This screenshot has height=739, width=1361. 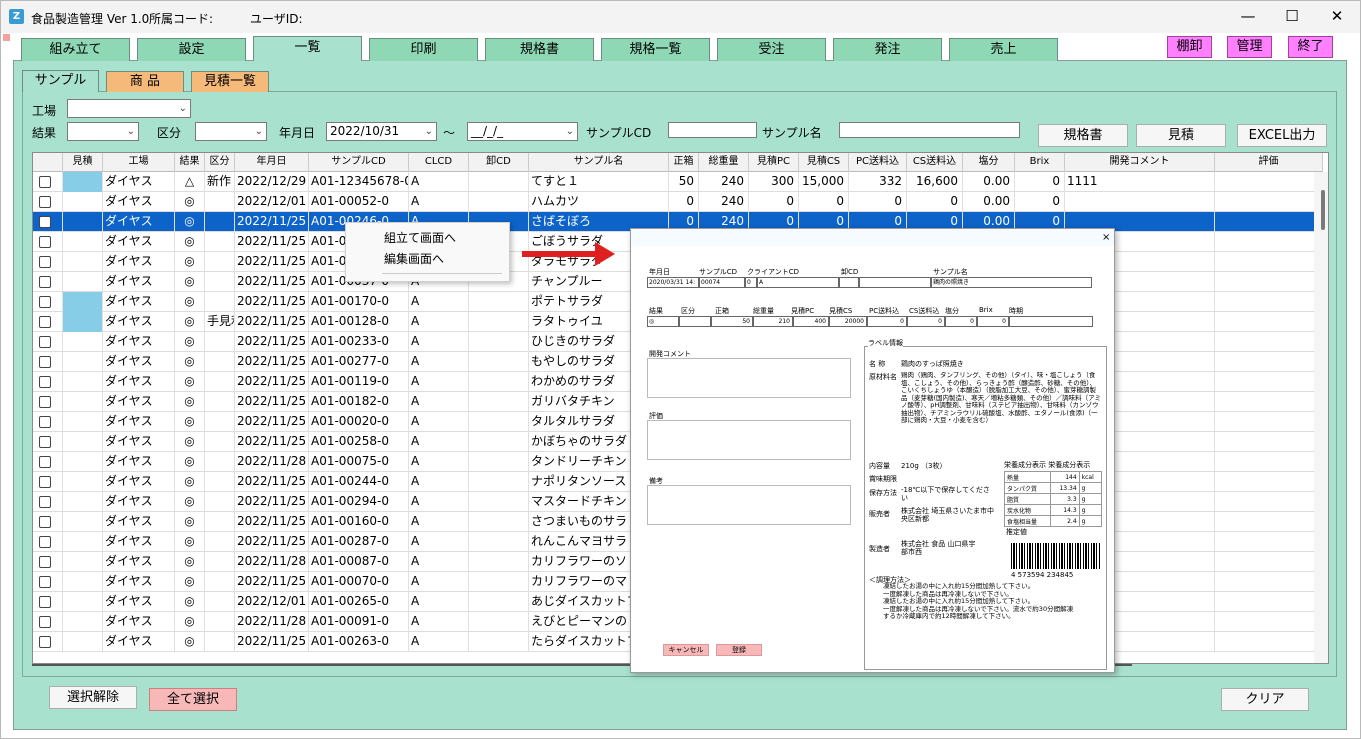 I want to click on dlg-register-button: 登録, so click(x=739, y=650).